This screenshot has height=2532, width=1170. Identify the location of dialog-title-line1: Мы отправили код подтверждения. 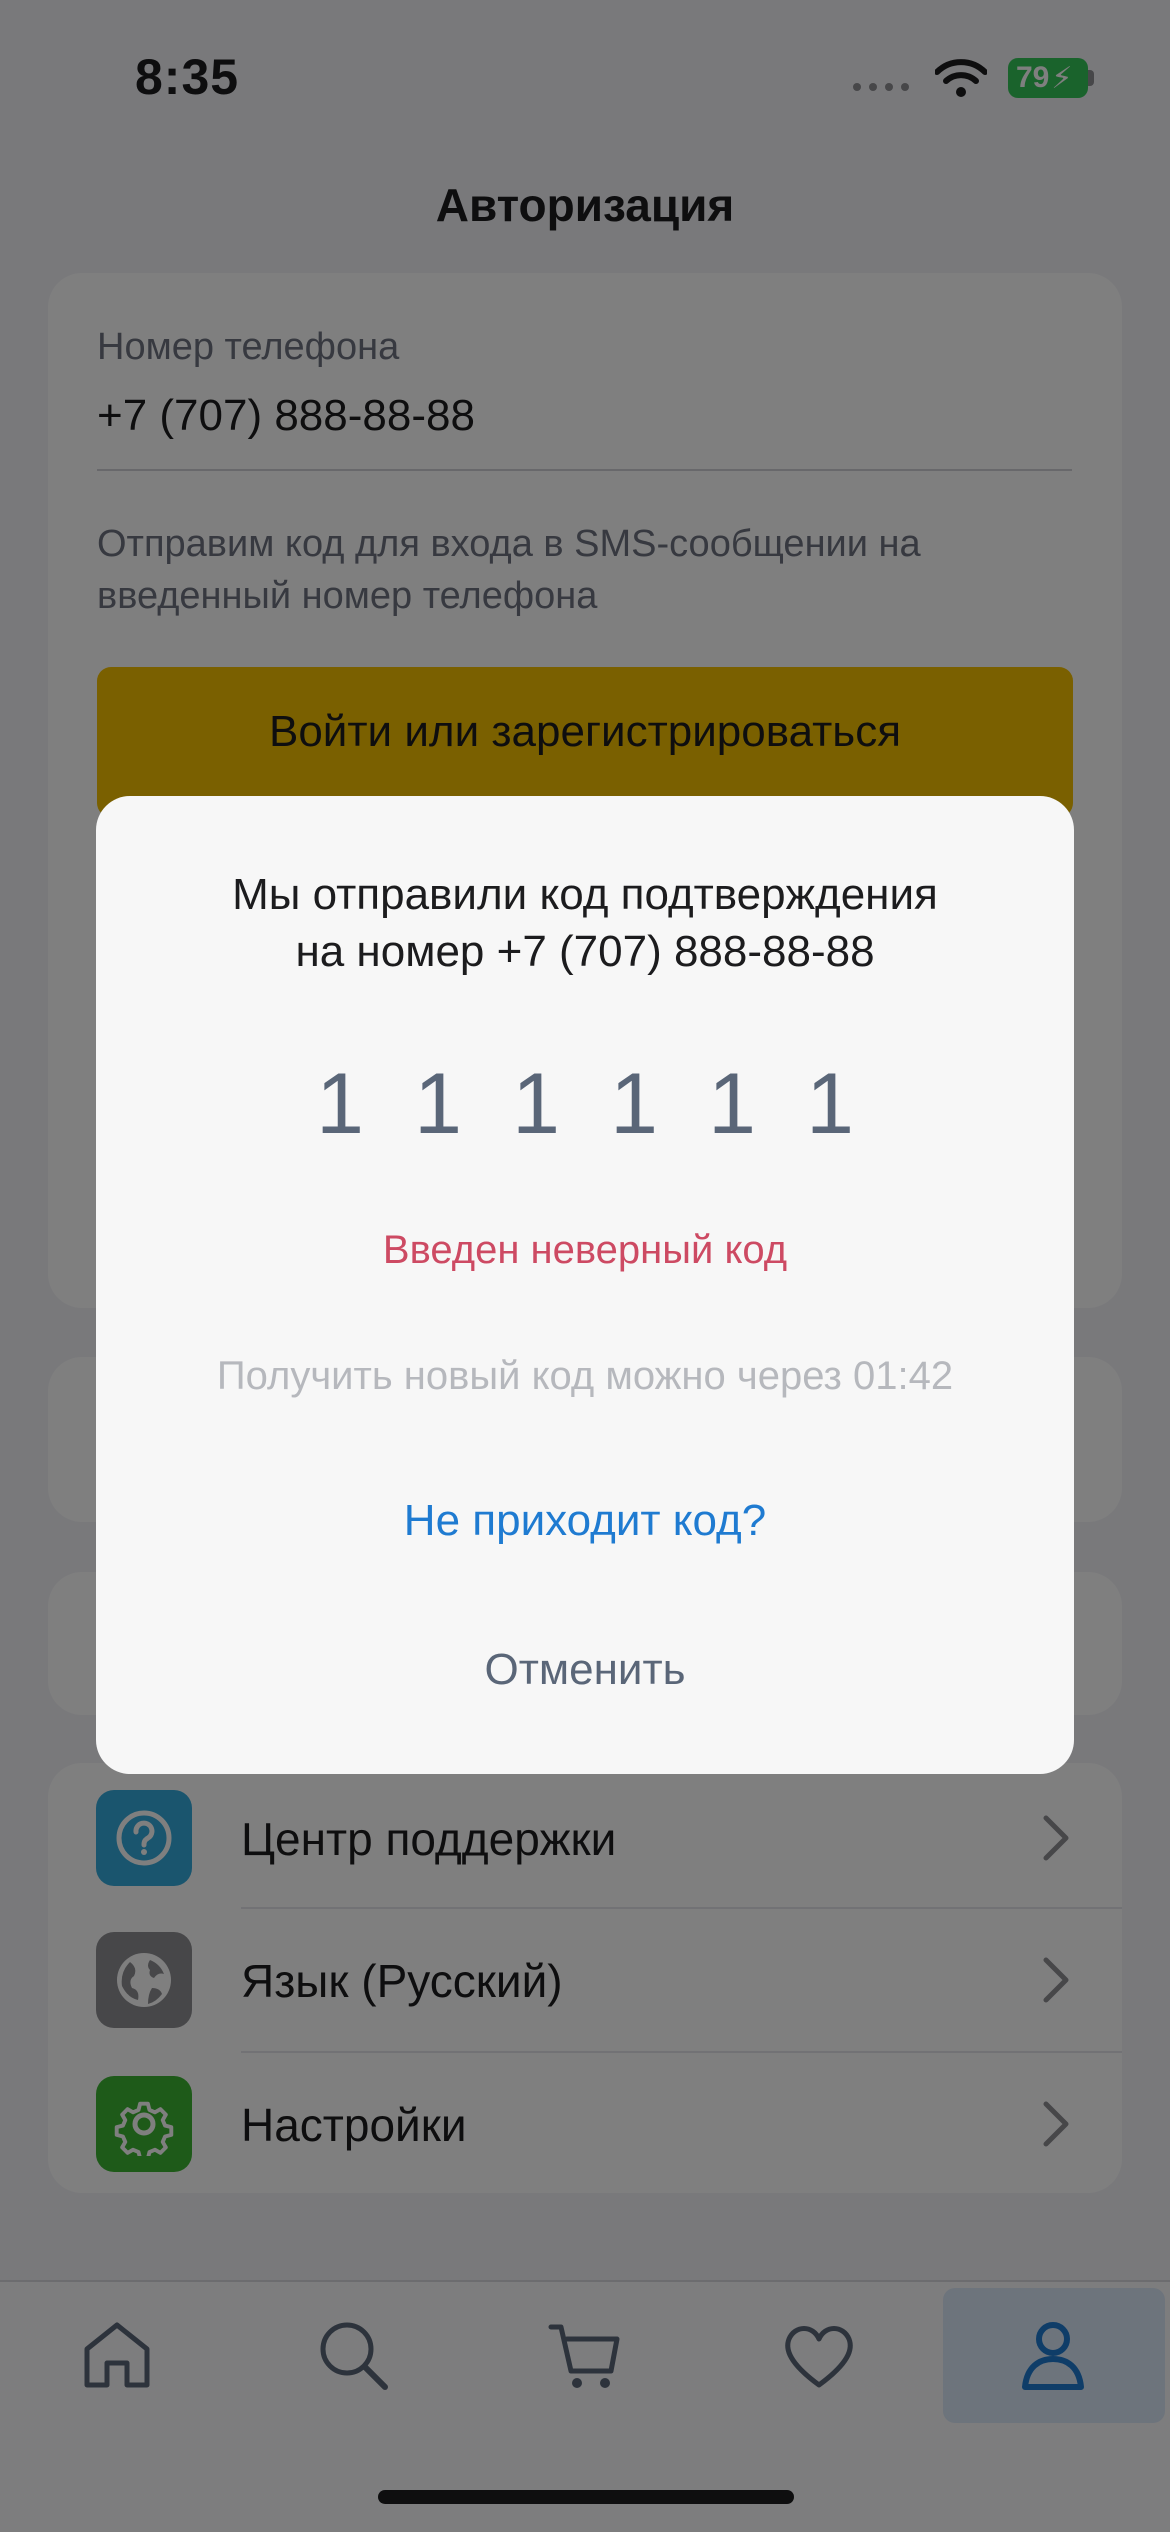
(585, 894).